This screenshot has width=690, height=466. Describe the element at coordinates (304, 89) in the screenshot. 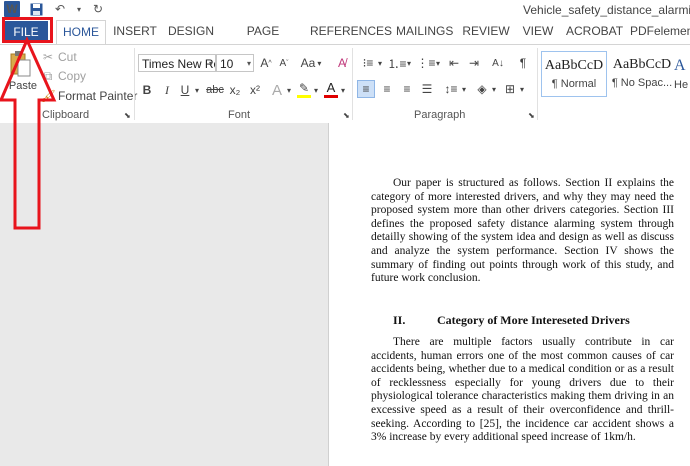

I see `highlight-color-icon: ✎` at that location.